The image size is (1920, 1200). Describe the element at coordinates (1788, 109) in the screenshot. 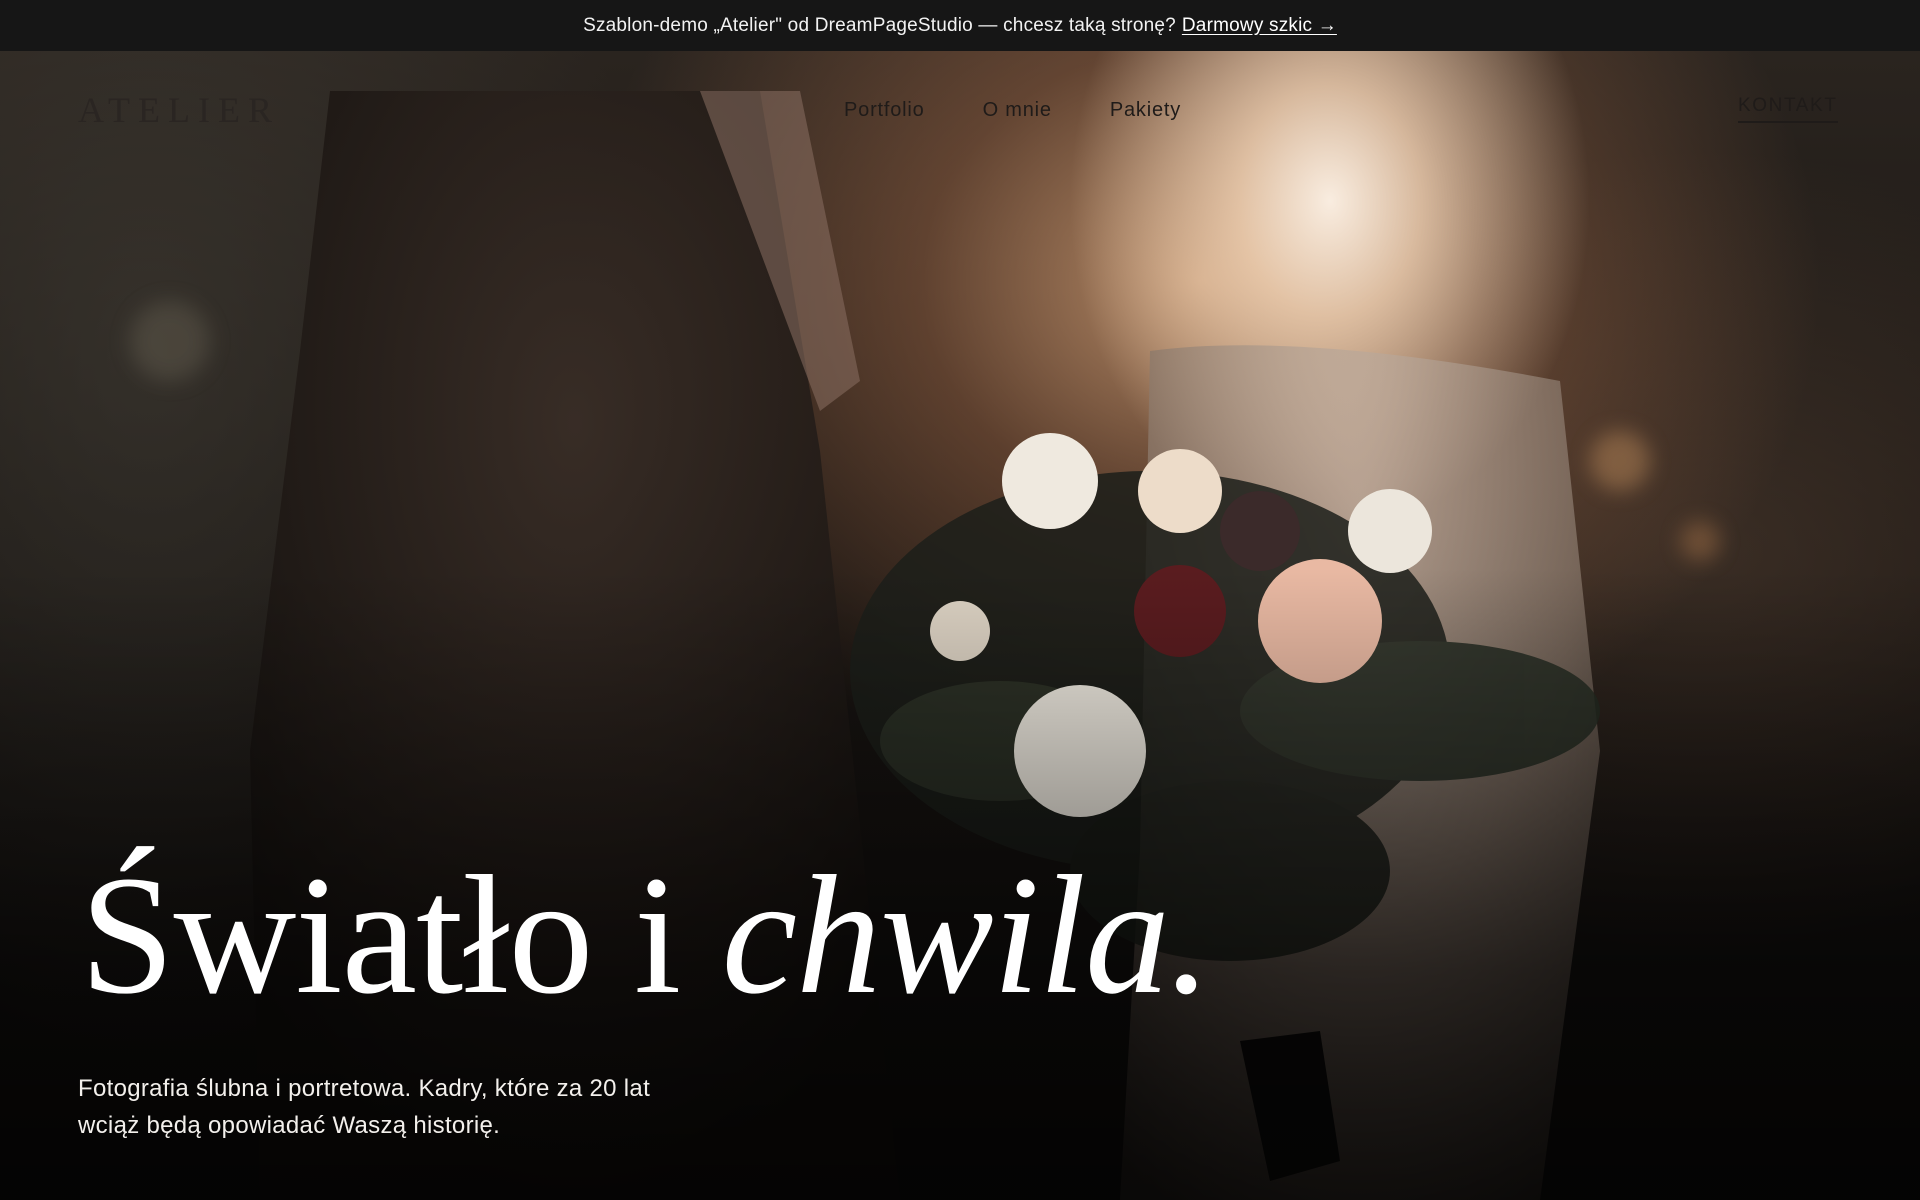

I see `contact-link: KONTAKT` at that location.